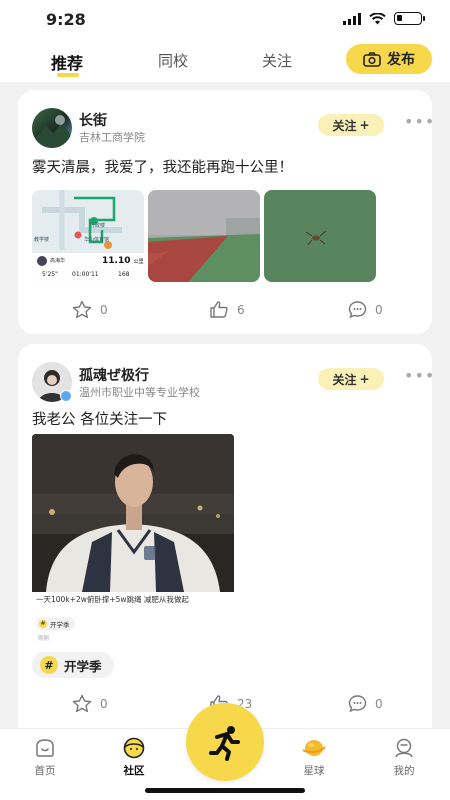 This screenshot has width=450, height=800. I want to click on run-duration: 01:00'11, so click(85, 274).